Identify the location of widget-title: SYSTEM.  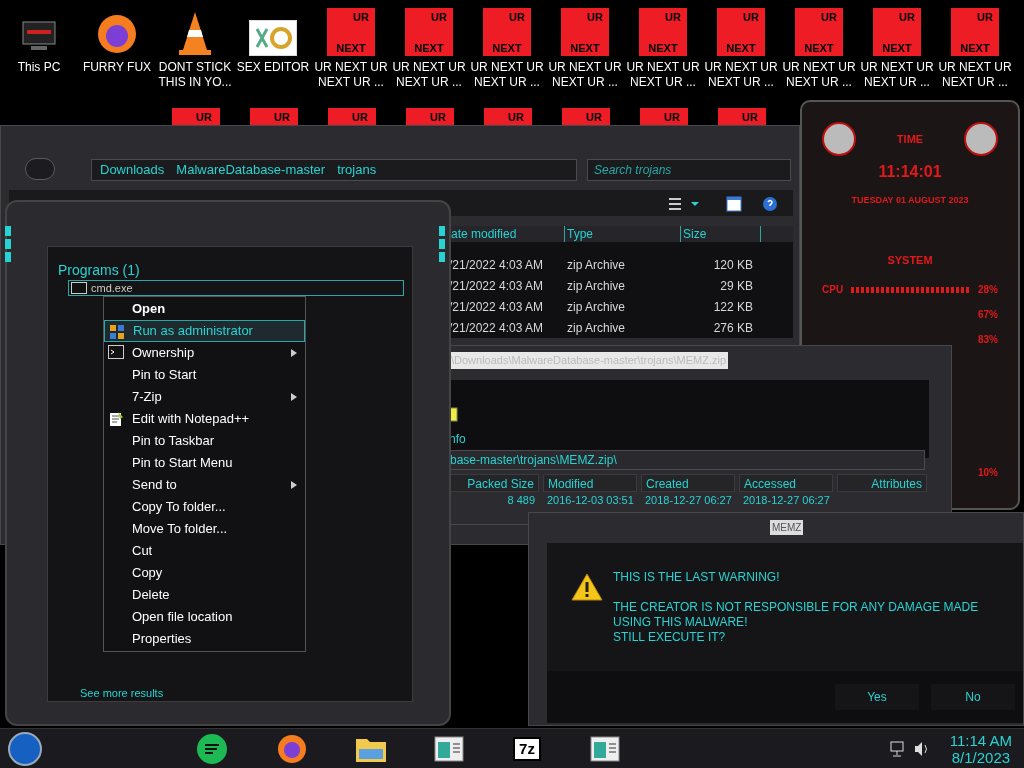
(910, 260).